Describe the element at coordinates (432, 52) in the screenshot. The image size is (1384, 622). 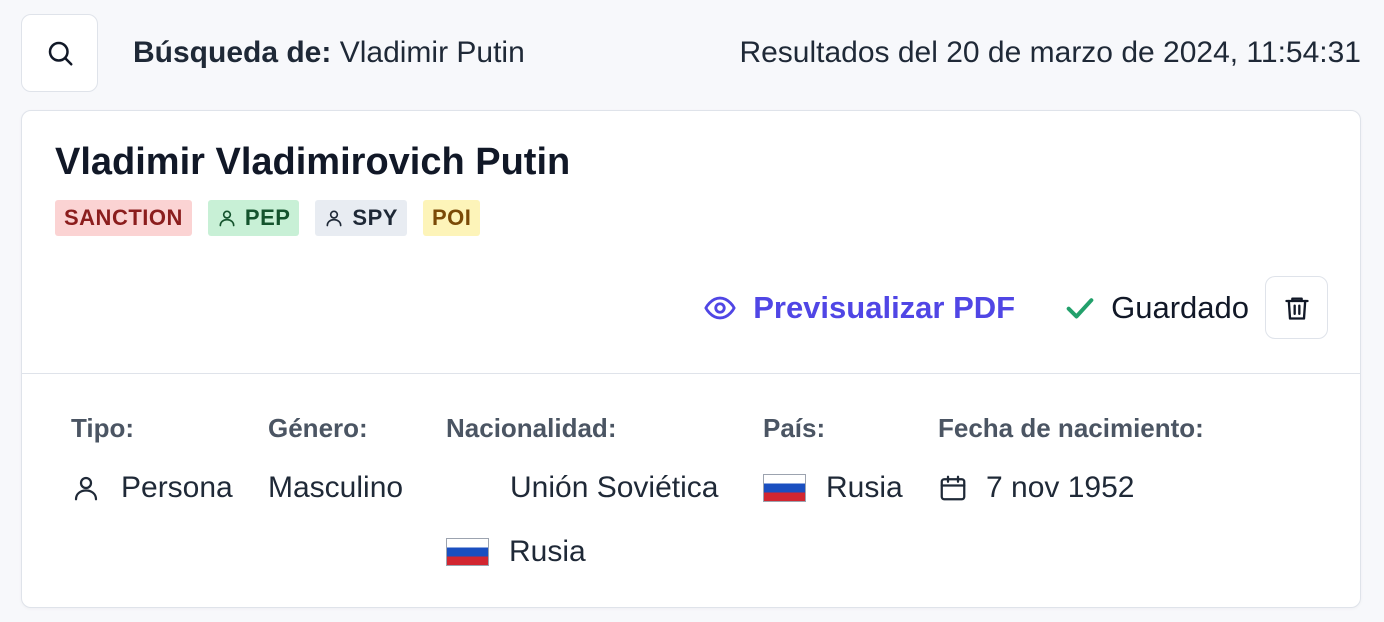
I see `search-query: Vladimir Putin` at that location.